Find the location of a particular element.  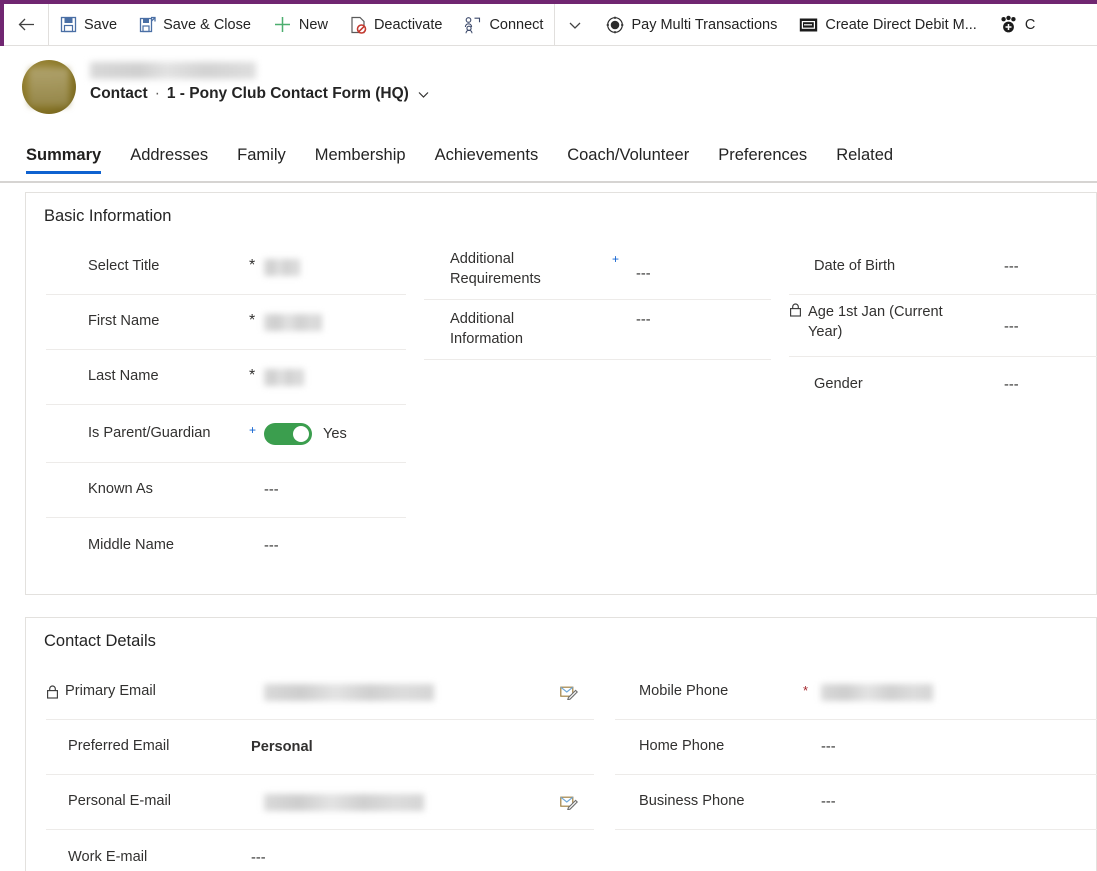

save-and-close-button: Save & Close is located at coordinates (195, 24).